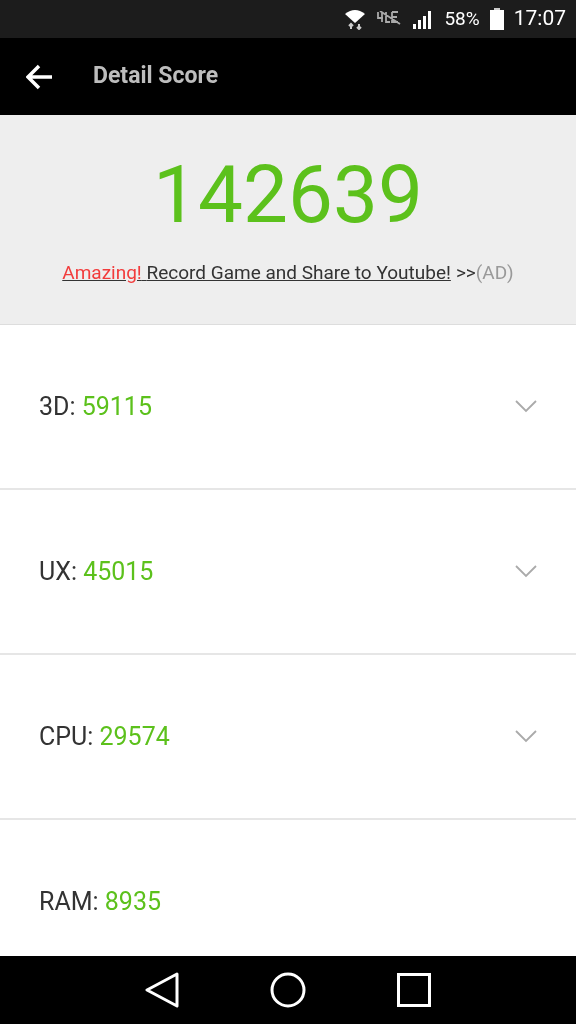 The width and height of the screenshot is (576, 1024). Describe the element at coordinates (496, 19) in the screenshot. I see `battery-icon` at that location.